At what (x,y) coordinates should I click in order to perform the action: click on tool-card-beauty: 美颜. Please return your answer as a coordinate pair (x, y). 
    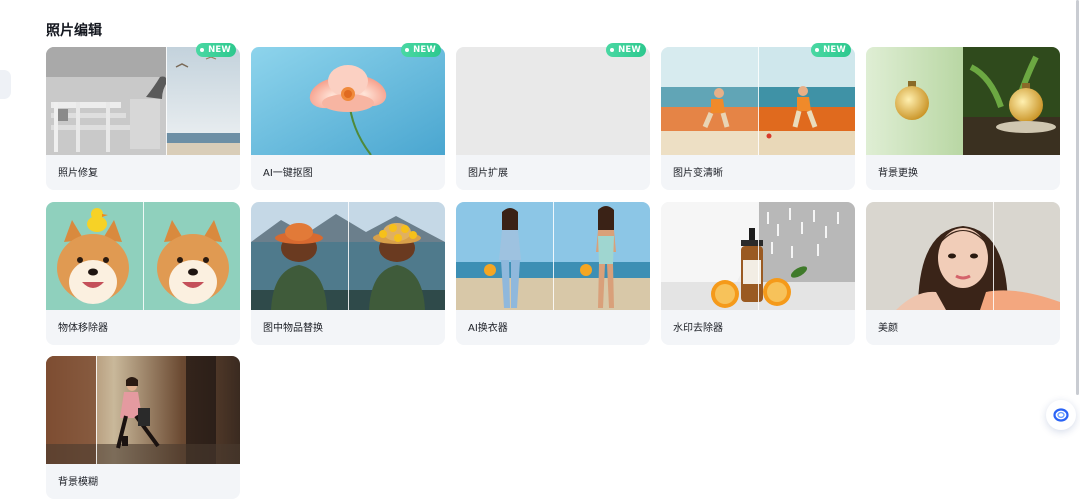
    Looking at the image, I should click on (963, 273).